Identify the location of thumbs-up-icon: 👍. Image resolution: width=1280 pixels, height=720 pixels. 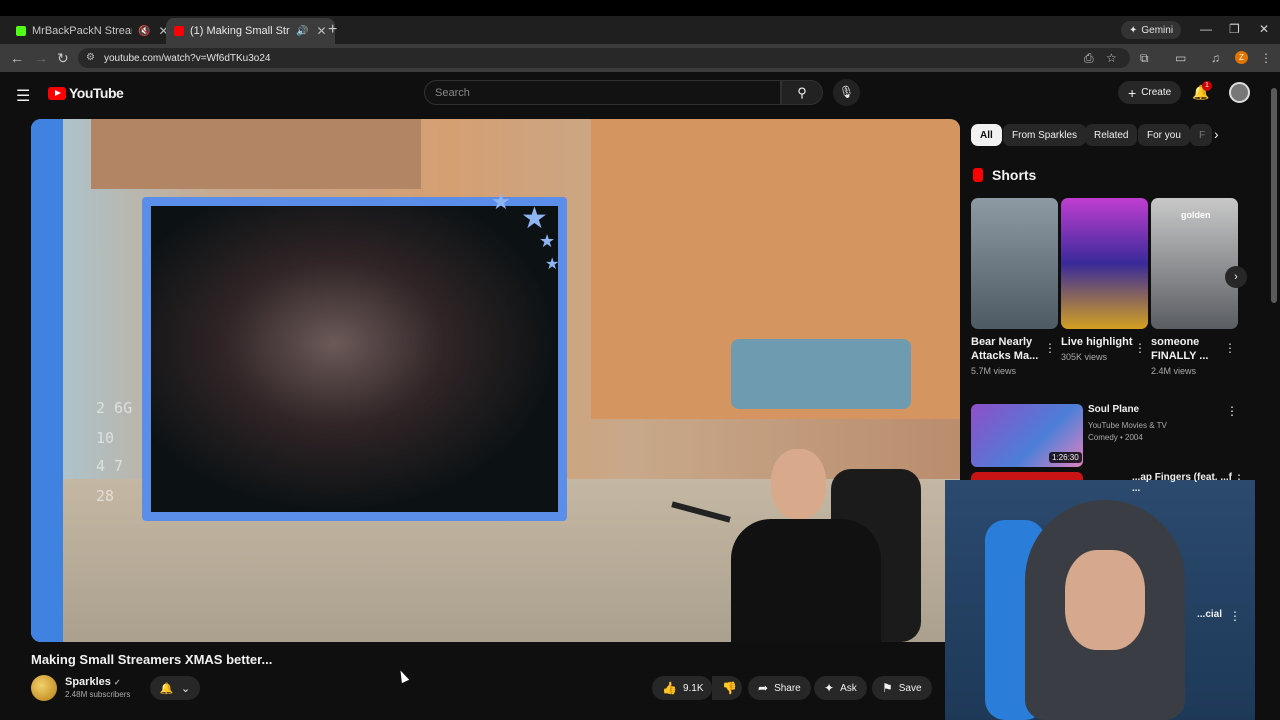
(669, 688).